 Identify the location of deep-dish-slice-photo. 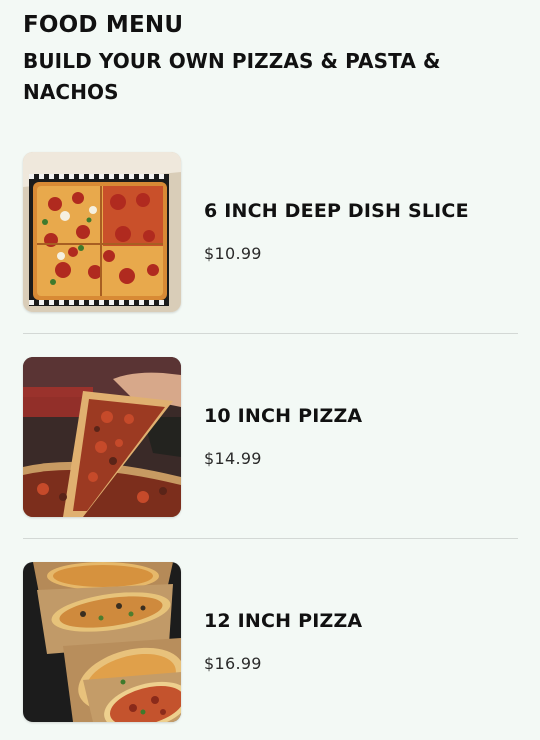
(102, 232).